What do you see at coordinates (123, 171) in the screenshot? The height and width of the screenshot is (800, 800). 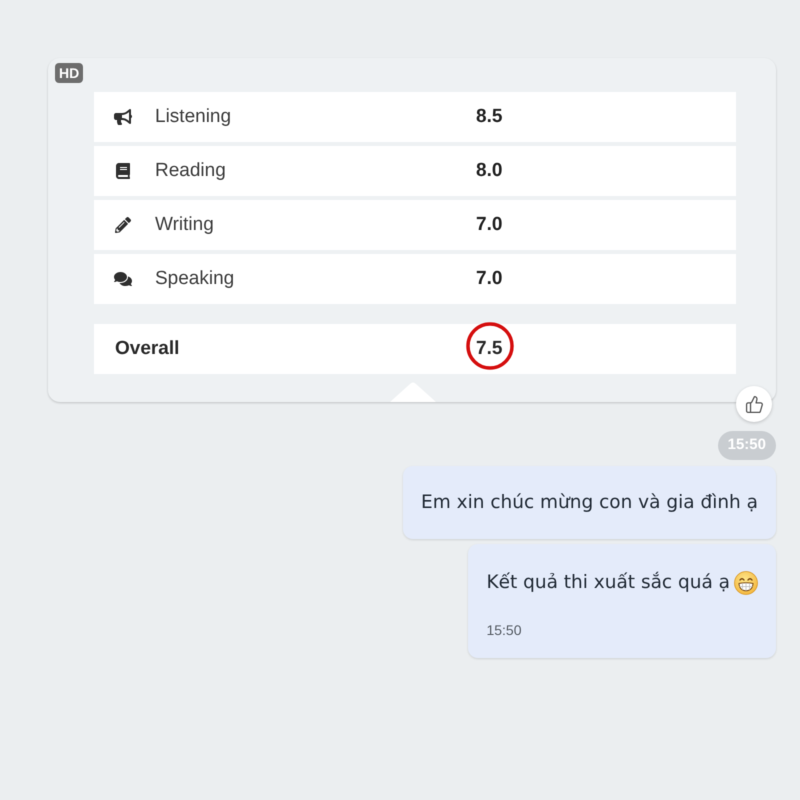 I see `book-icon` at bounding box center [123, 171].